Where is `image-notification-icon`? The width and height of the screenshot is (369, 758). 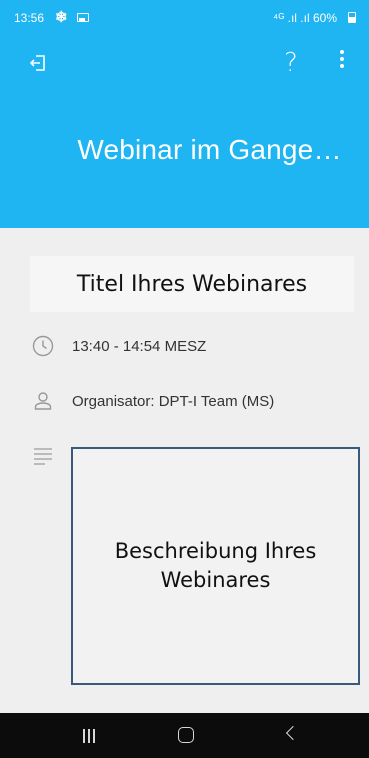
image-notification-icon is located at coordinates (83, 17).